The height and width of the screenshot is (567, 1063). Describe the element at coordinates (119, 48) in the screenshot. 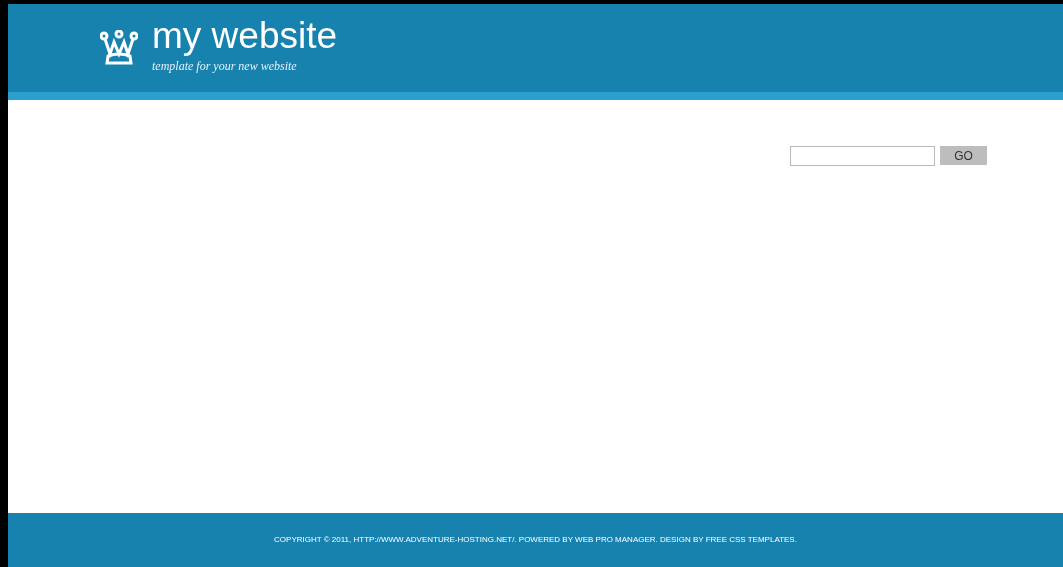

I see `crown-icon` at that location.